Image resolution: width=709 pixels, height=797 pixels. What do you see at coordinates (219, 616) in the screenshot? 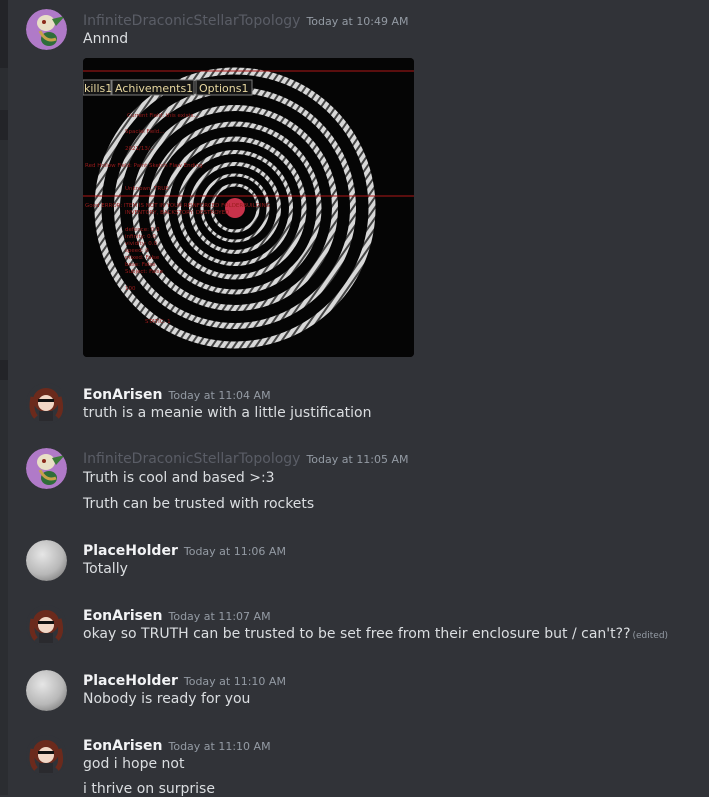
I see `timestamp: Today at 11:07 AM` at bounding box center [219, 616].